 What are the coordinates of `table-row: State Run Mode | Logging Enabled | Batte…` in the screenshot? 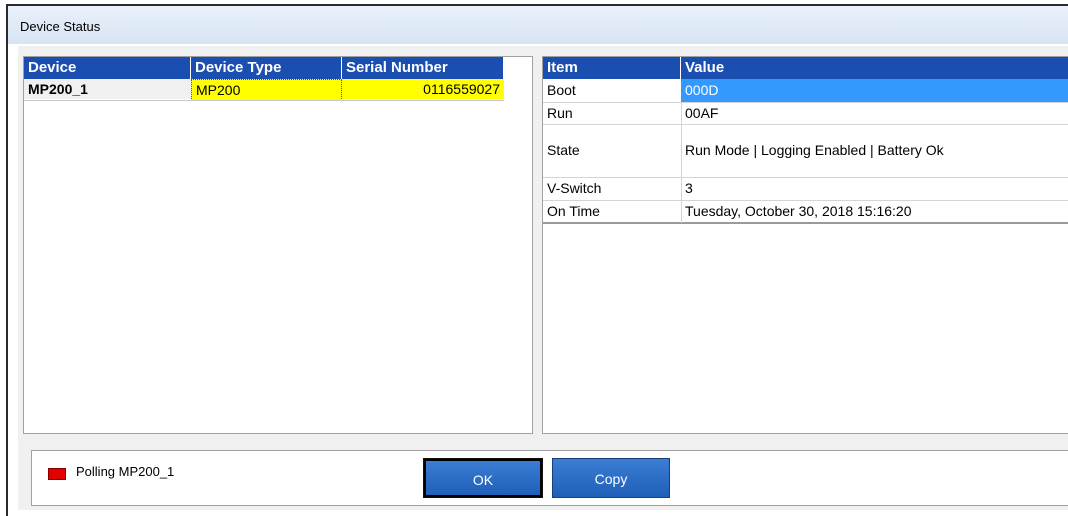 It's located at (805, 150).